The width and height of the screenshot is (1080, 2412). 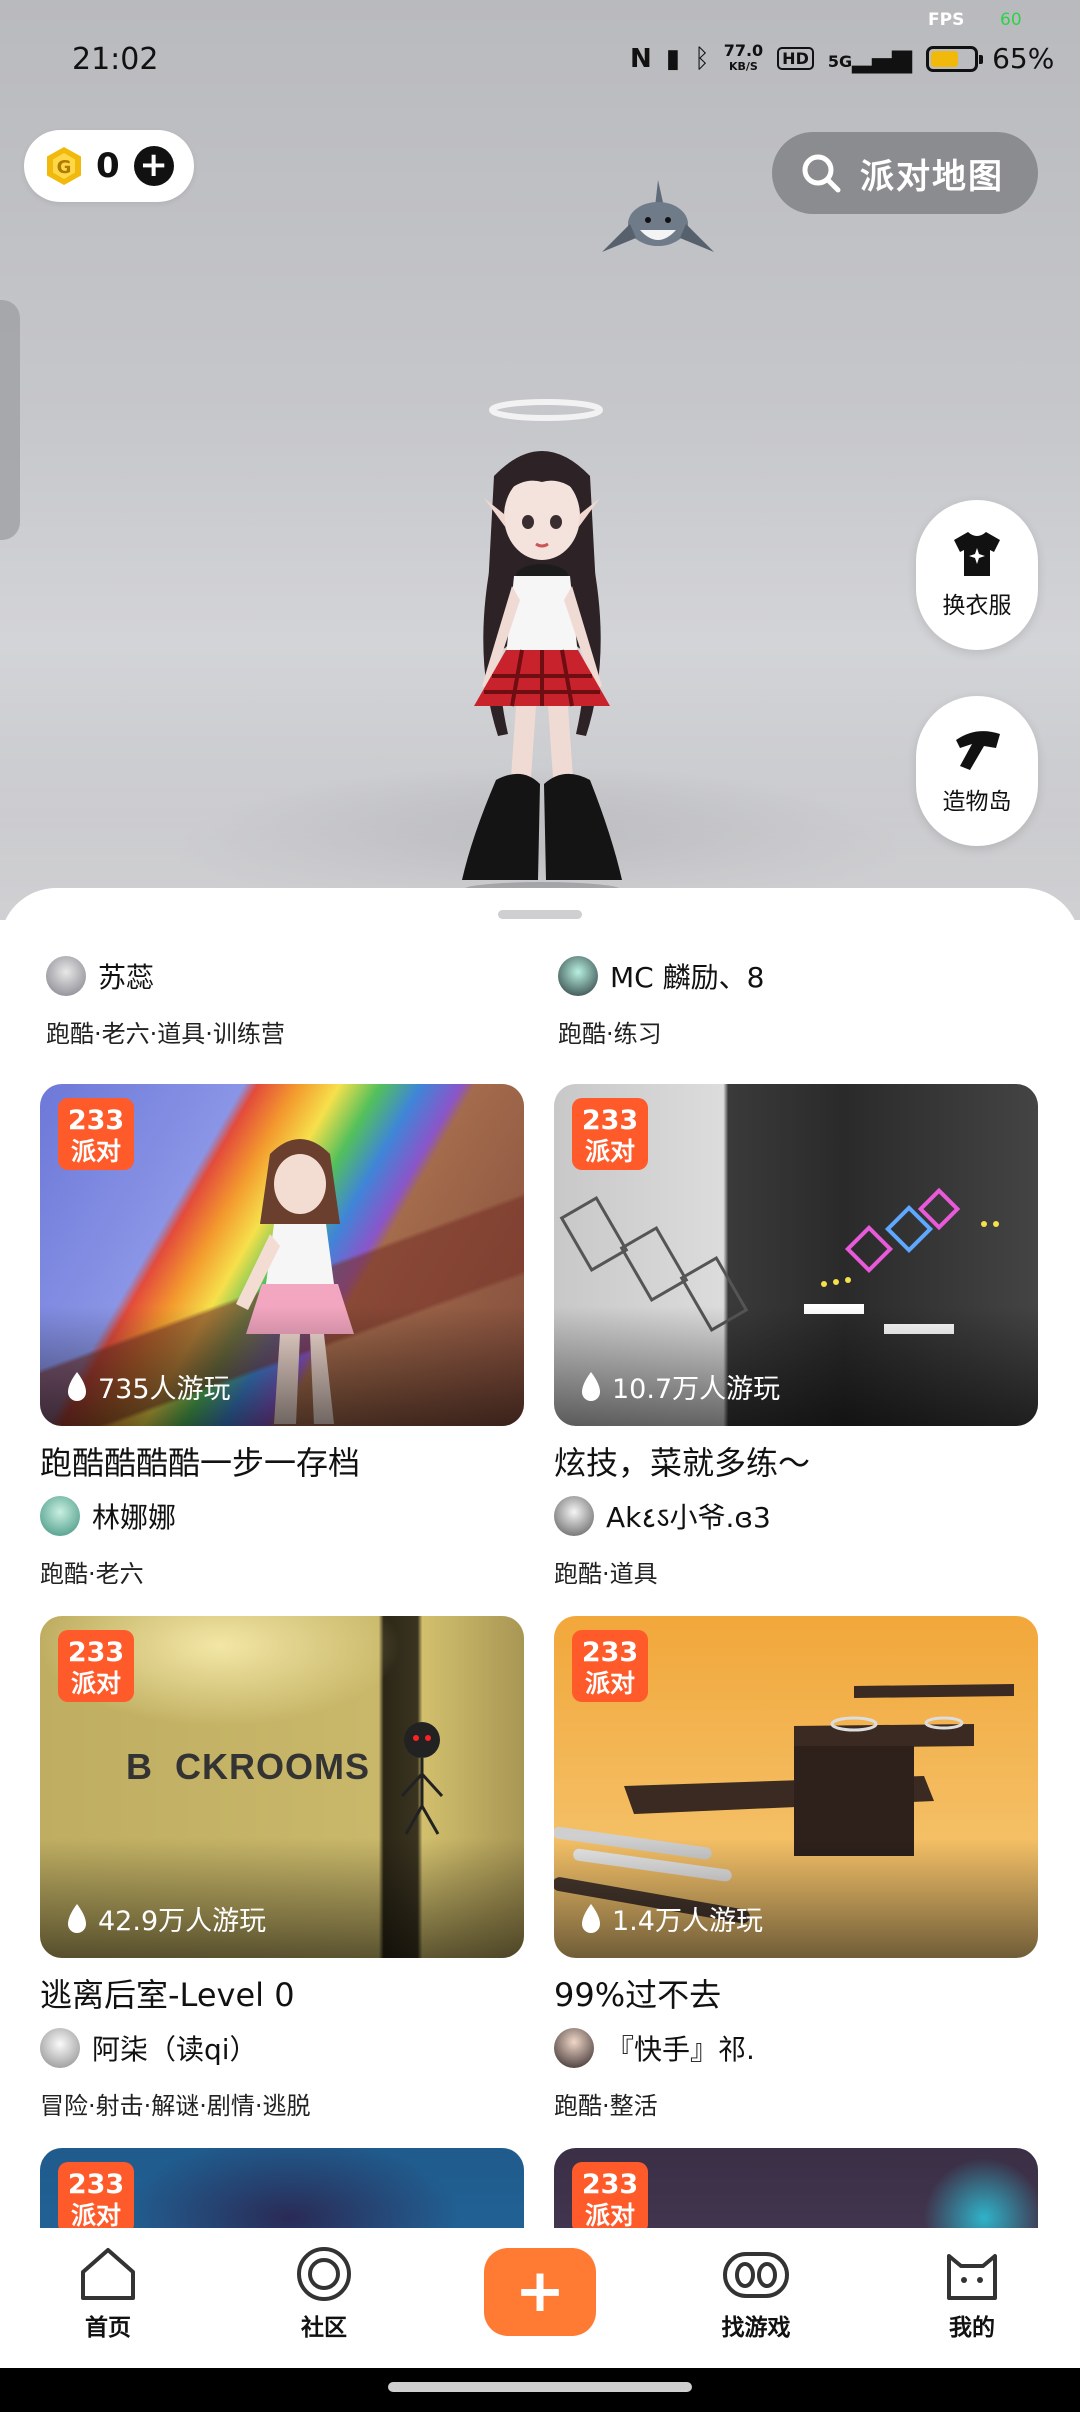 I want to click on list-item: MC 麟励、8 跑酷·练习, so click(x=798, y=1001).